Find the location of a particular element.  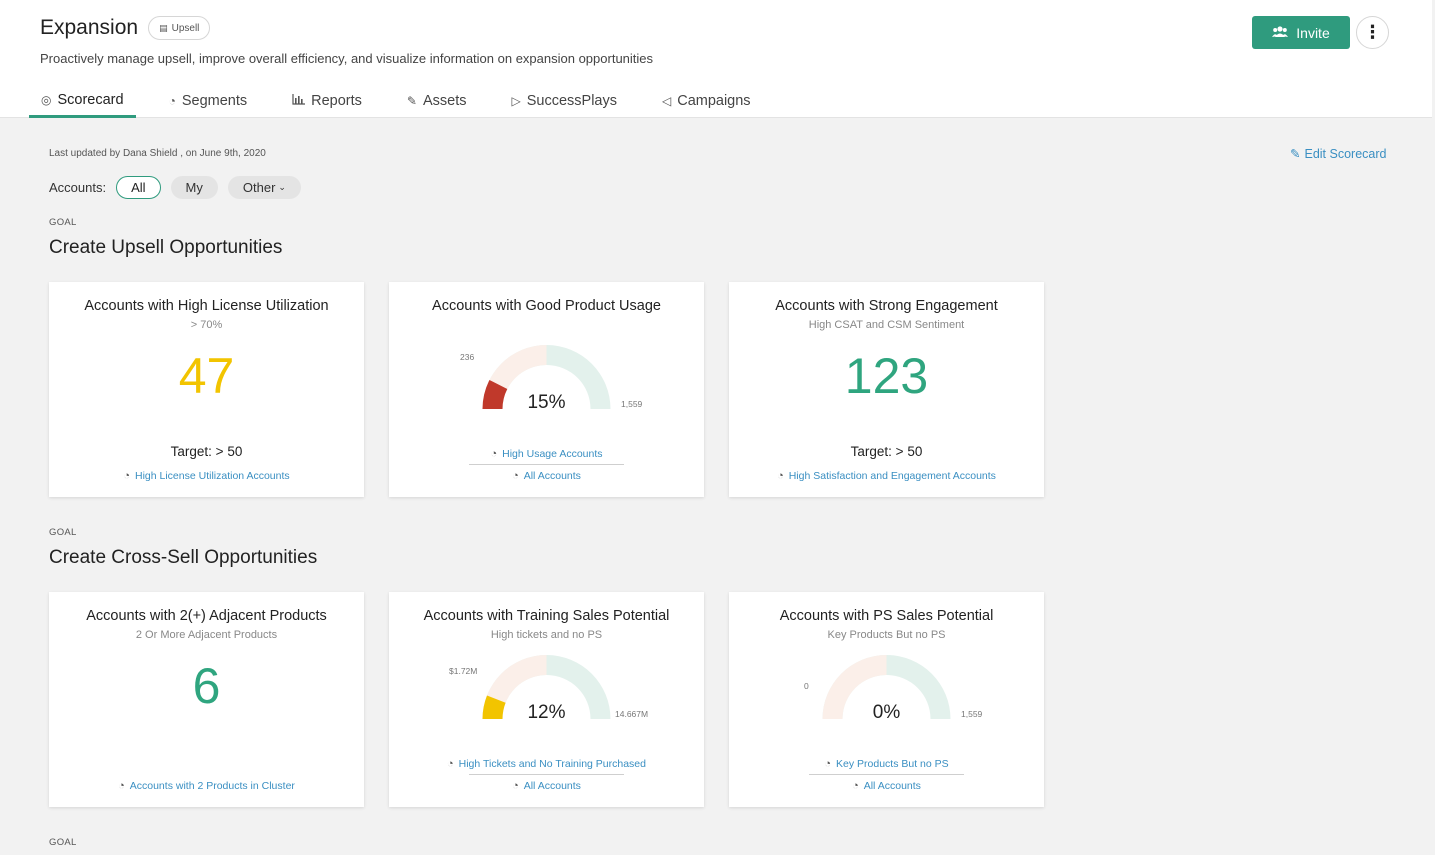

segment-link: ◔ Accounts with 2 Products in Cluster is located at coordinates (206, 786).